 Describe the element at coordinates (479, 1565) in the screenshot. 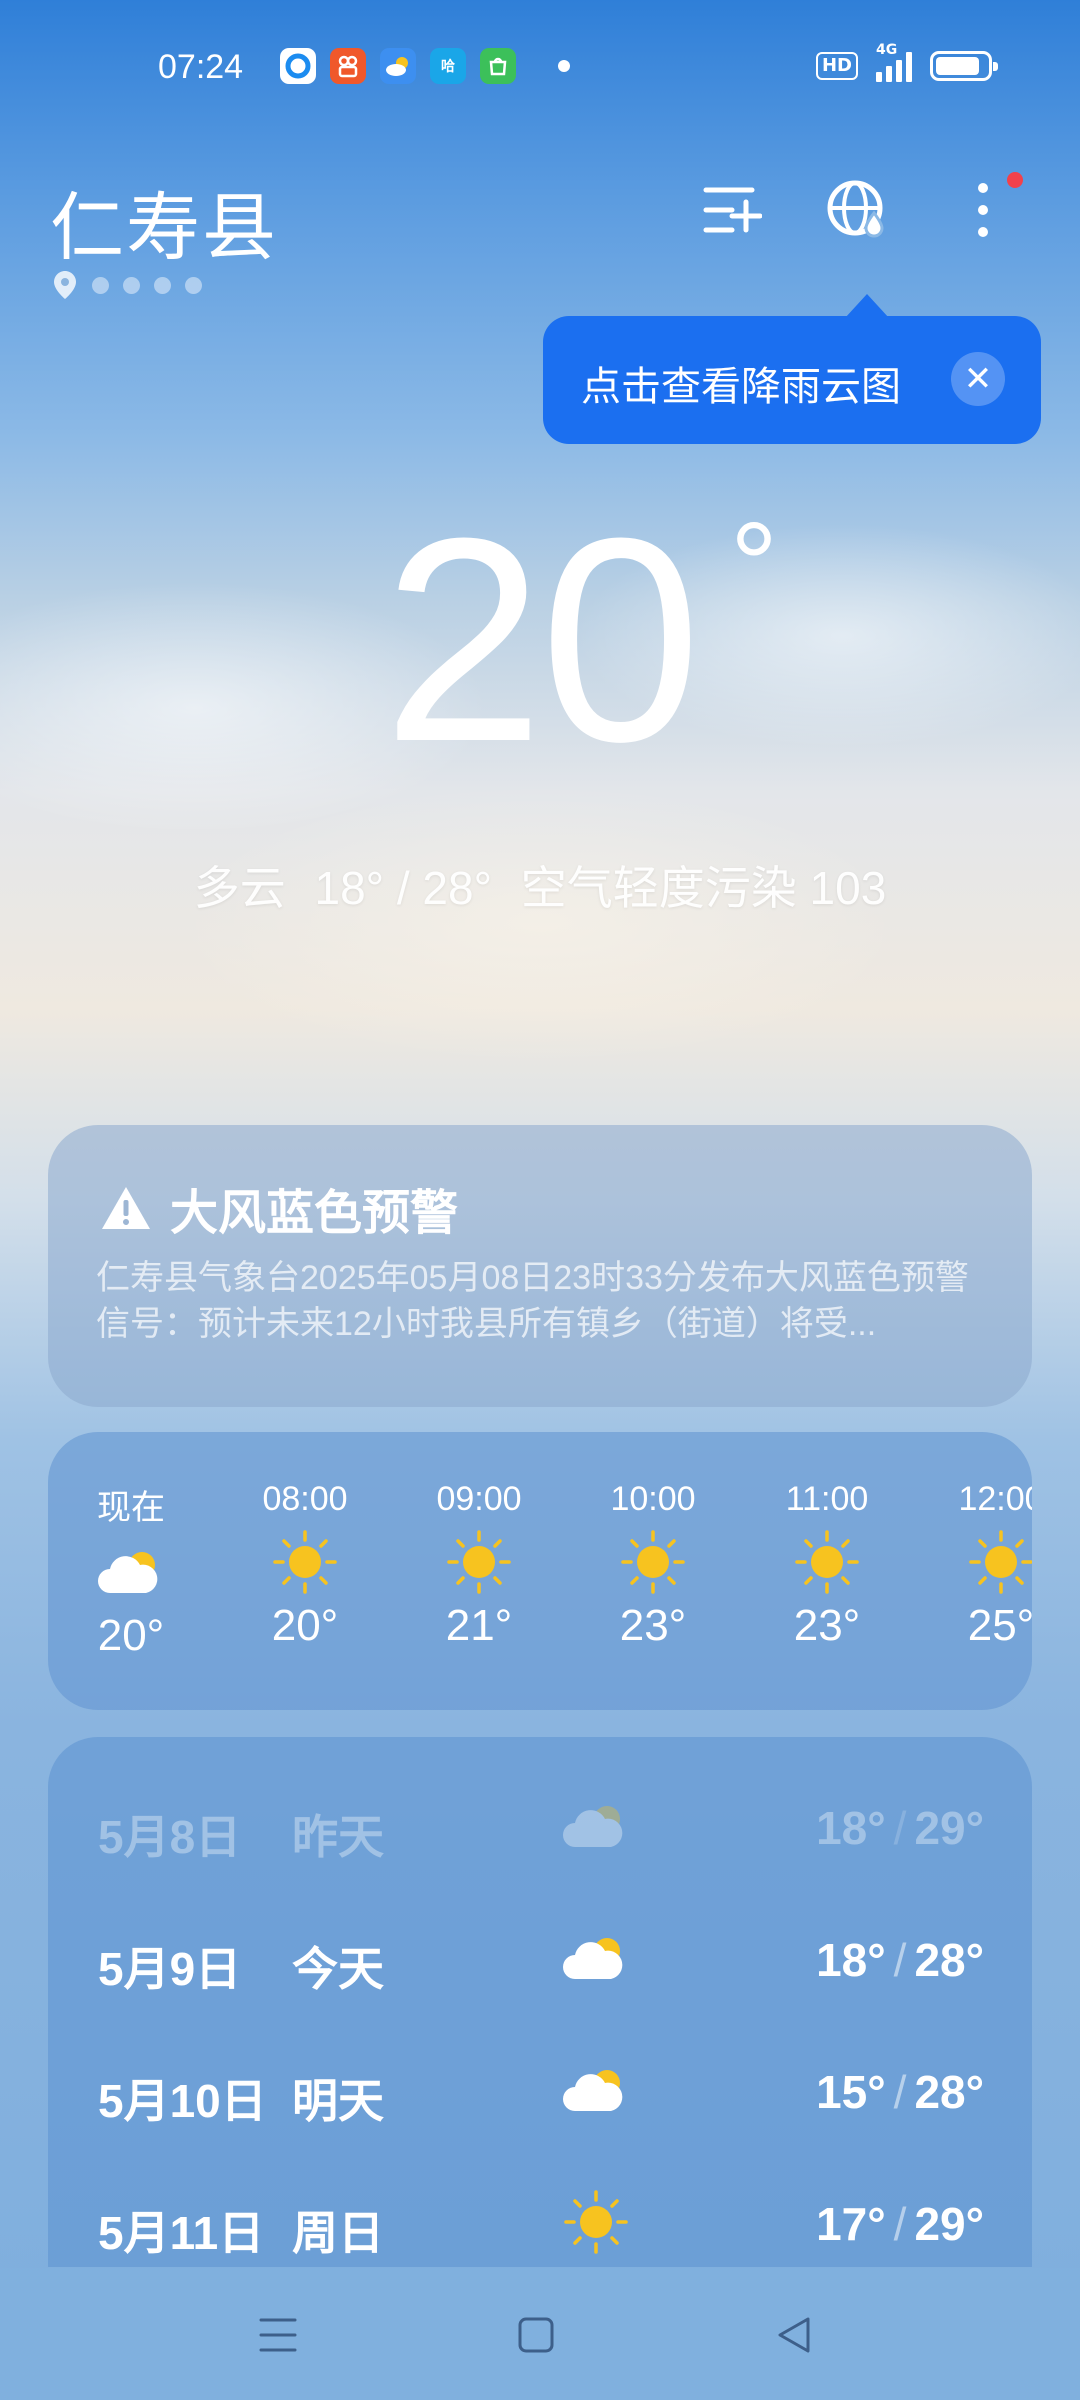

I see `hourly-item: 09:00 21°` at that location.